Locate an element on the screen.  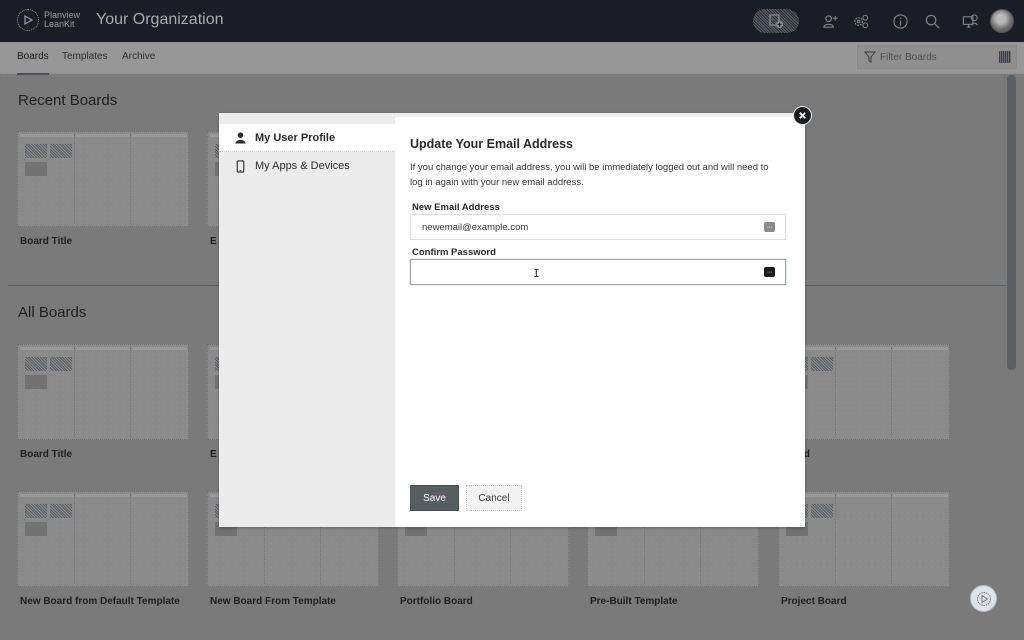
logo-line-2: LeanKit is located at coordinates (59, 24).